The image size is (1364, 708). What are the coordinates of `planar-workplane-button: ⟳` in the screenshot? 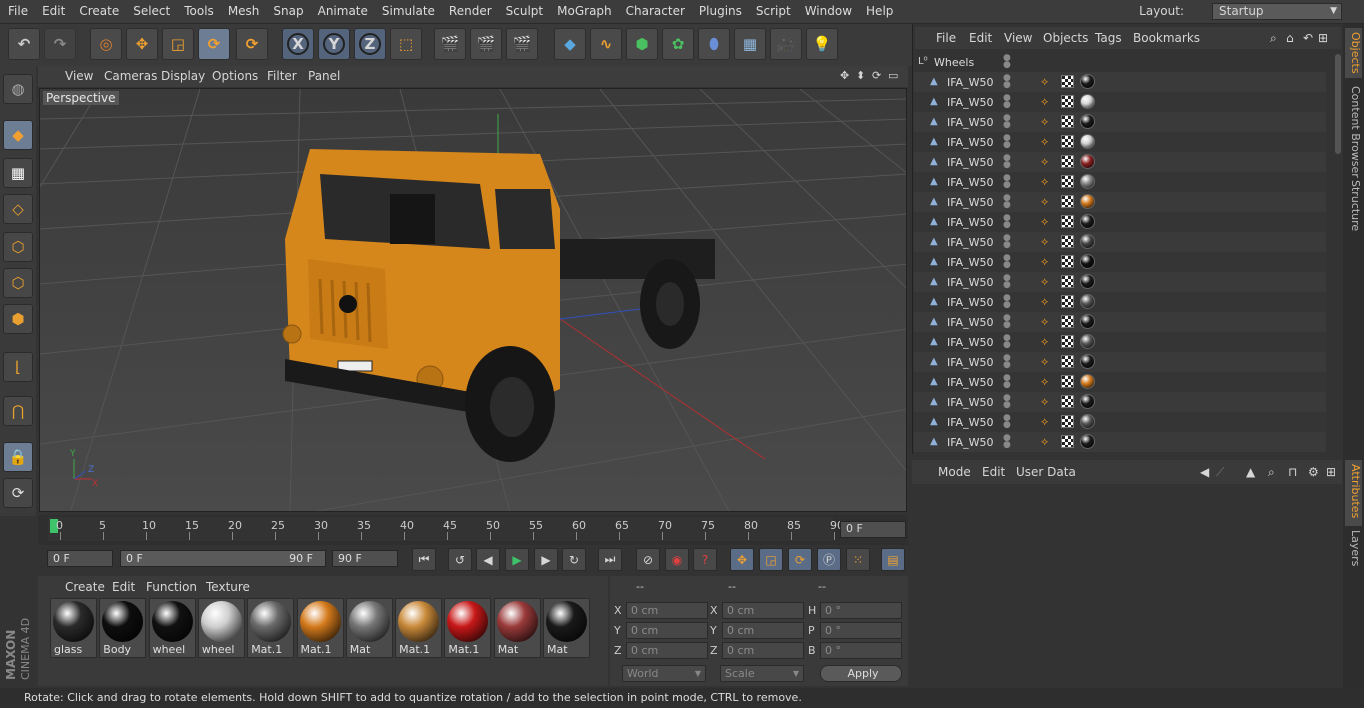 It's located at (18, 493).